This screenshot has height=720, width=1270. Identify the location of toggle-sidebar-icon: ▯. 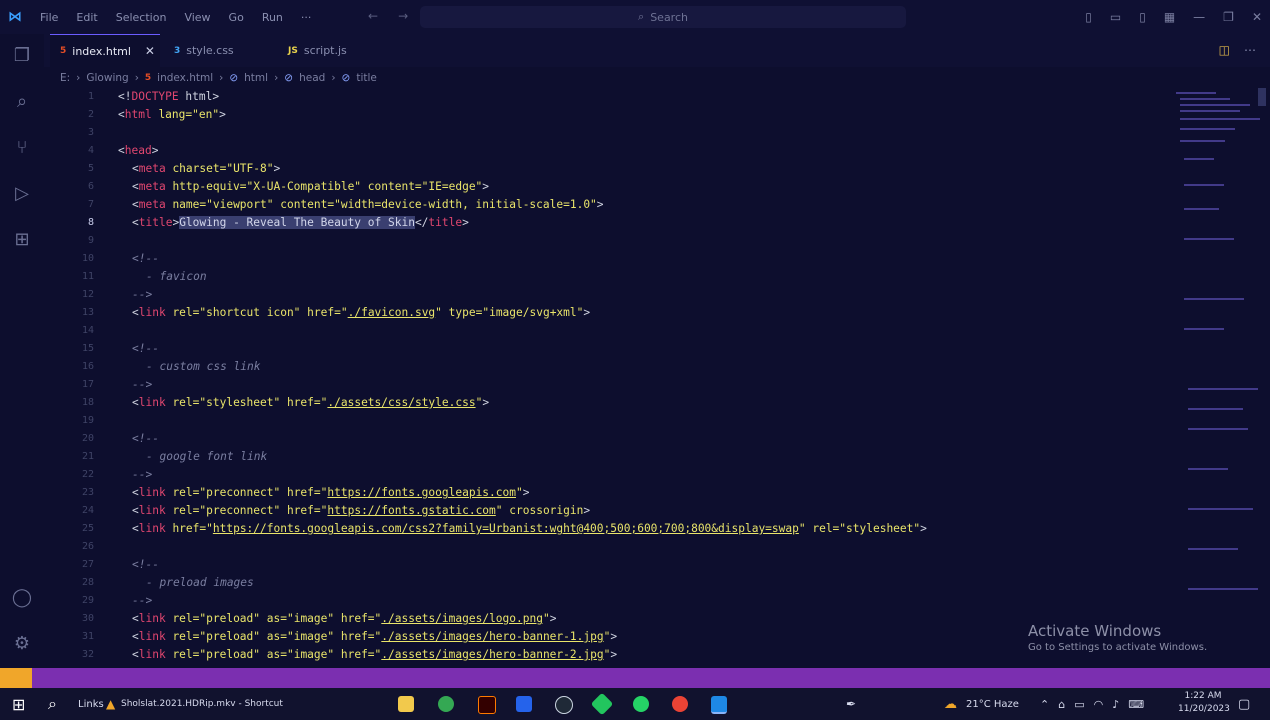
(1088, 17).